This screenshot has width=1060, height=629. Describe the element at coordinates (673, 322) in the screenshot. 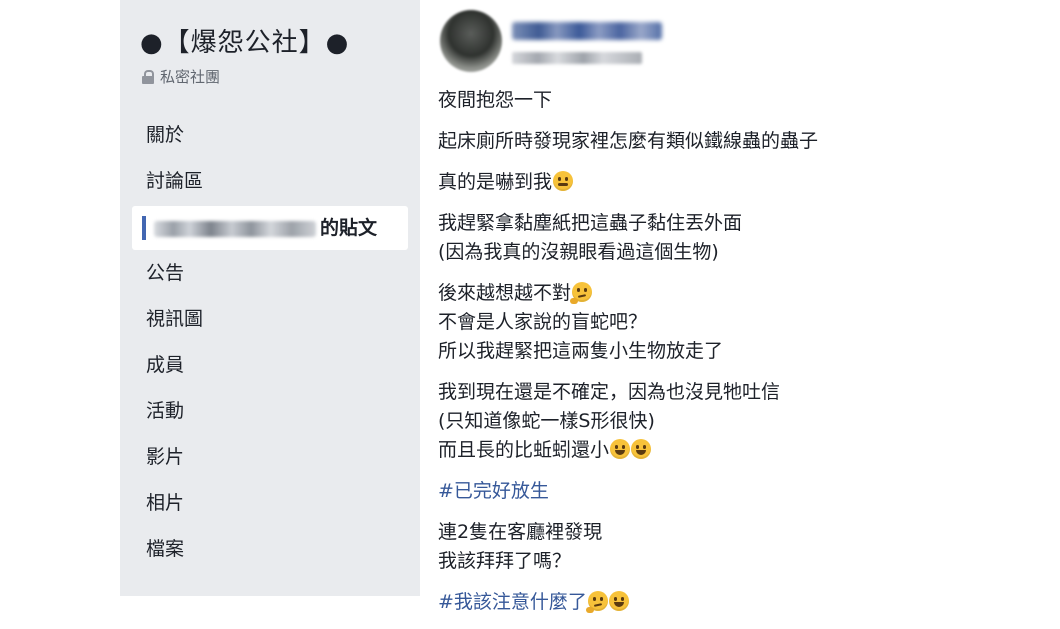

I see `post-paragraph: 後來越想越不對 不會是人家說的盲蛇吧？ 所以我趕緊把這兩隻小生物放走了` at that location.